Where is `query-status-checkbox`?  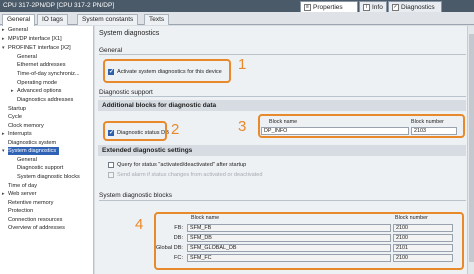 query-status-checkbox is located at coordinates (111, 165).